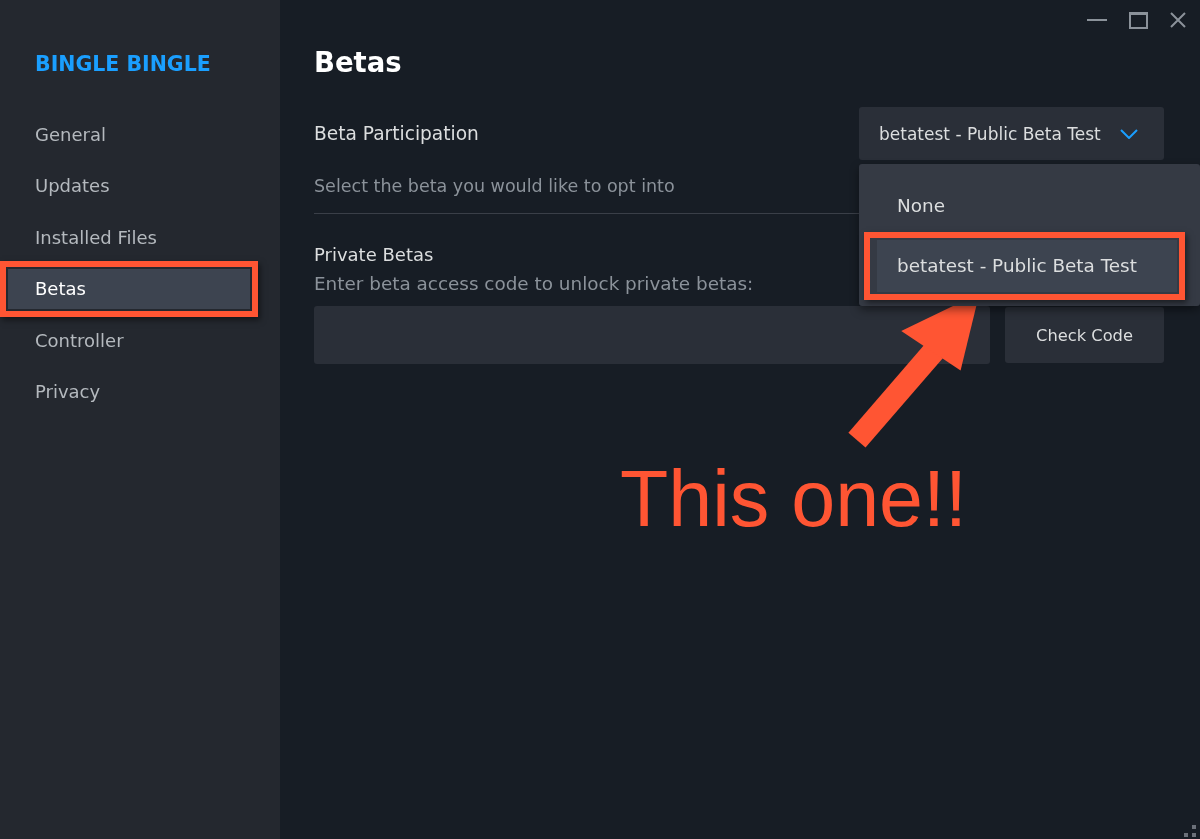 Image resolution: width=1200 pixels, height=839 pixels. What do you see at coordinates (1084, 335) in the screenshot?
I see `check-code-button: Check Code` at bounding box center [1084, 335].